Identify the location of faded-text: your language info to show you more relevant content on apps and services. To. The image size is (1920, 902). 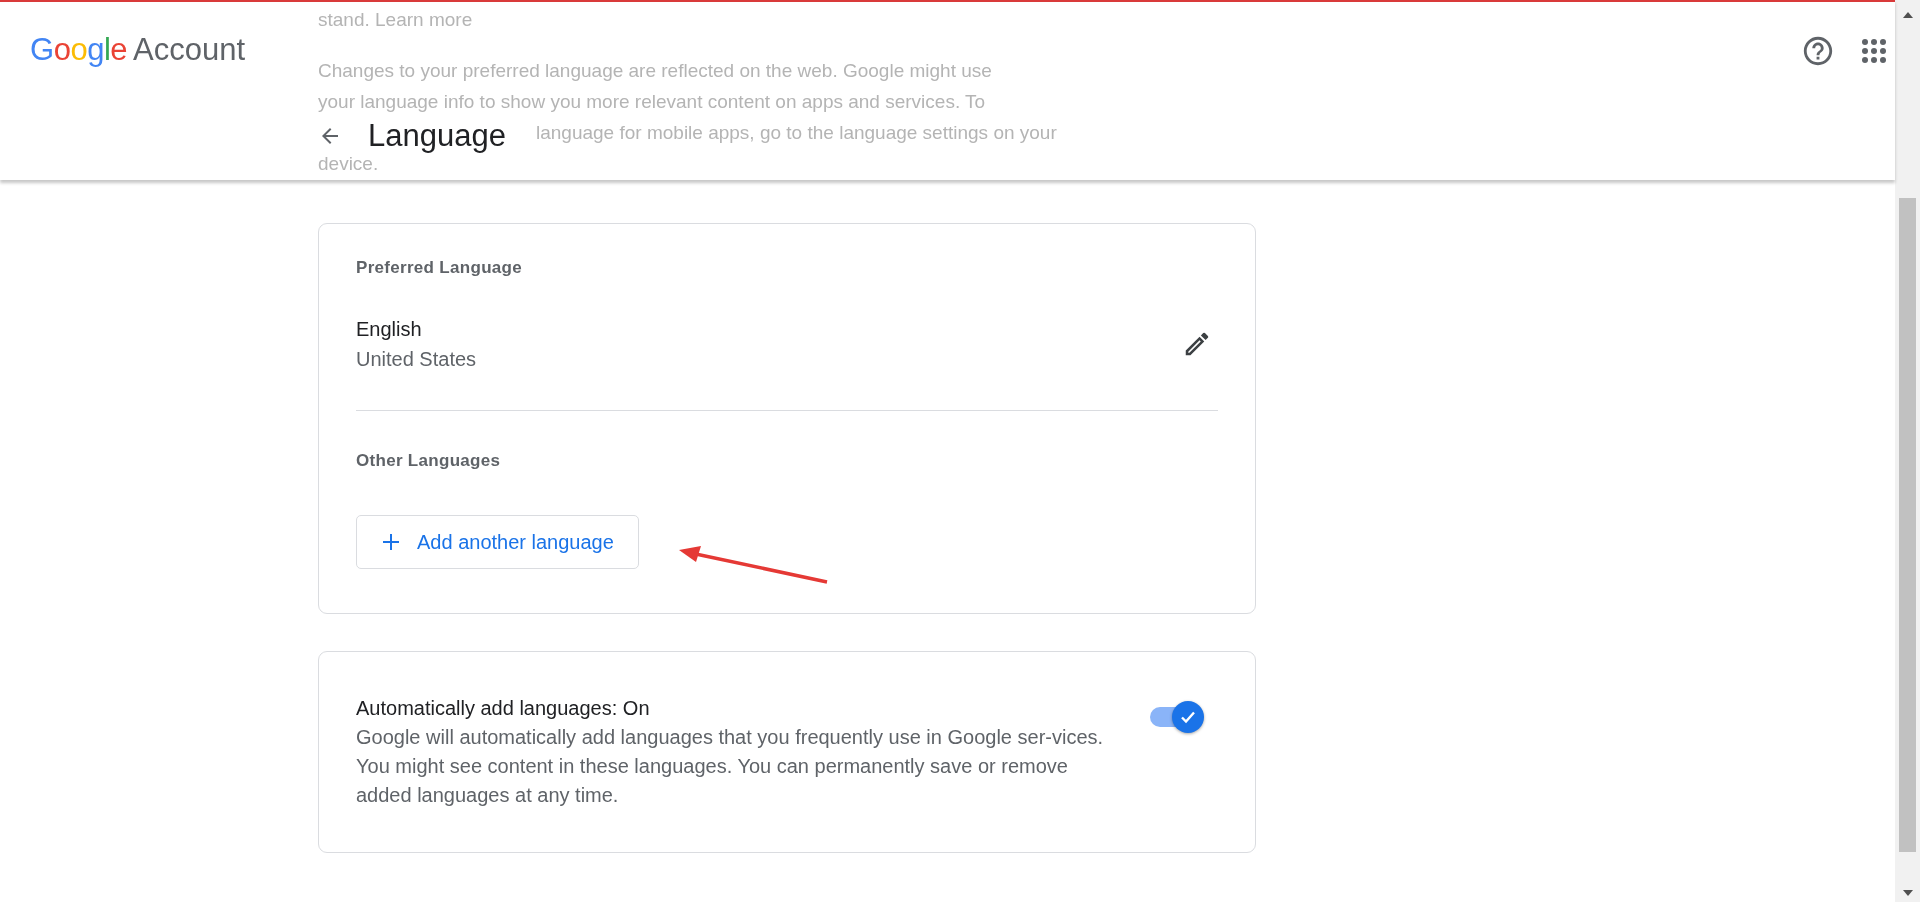
(652, 102).